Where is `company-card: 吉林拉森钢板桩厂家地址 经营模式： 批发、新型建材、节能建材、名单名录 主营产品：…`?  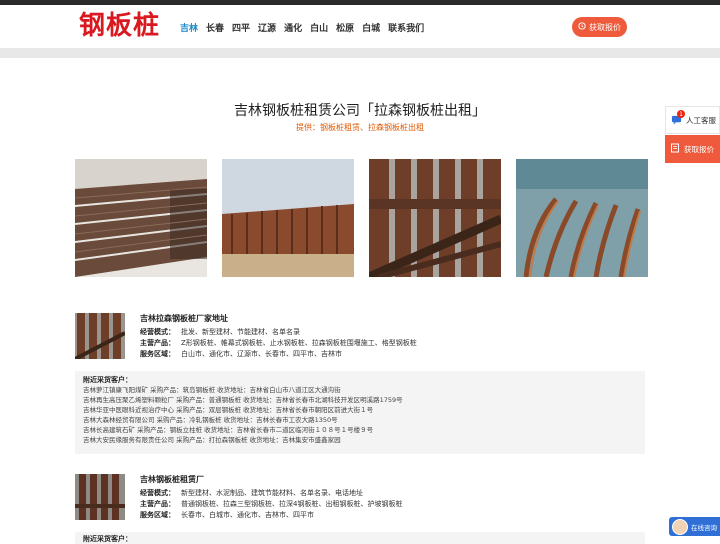 company-card: 吉林拉森钢板桩厂家地址 经营模式： 批发、新型建材、节能建材、名单名录 主营产品：… is located at coordinates (360, 338).